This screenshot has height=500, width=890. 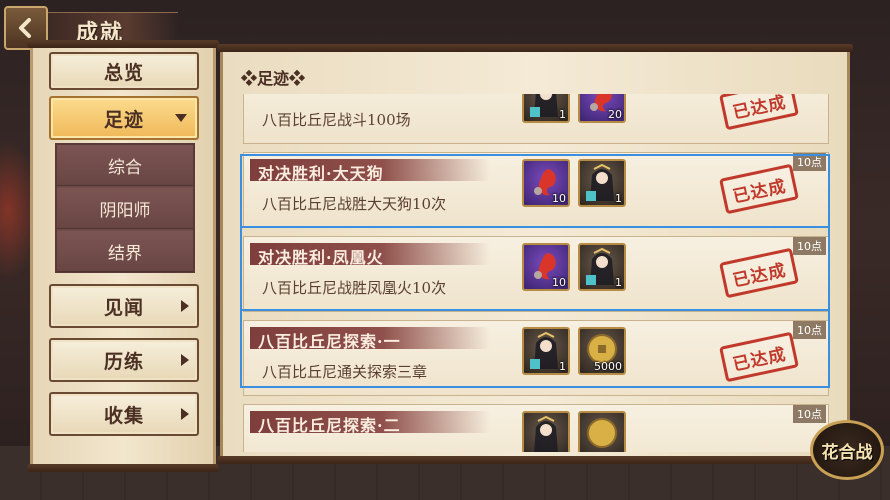 I want to click on achievement-card: 八百比丘尼探索·二 10点, so click(x=536, y=428).